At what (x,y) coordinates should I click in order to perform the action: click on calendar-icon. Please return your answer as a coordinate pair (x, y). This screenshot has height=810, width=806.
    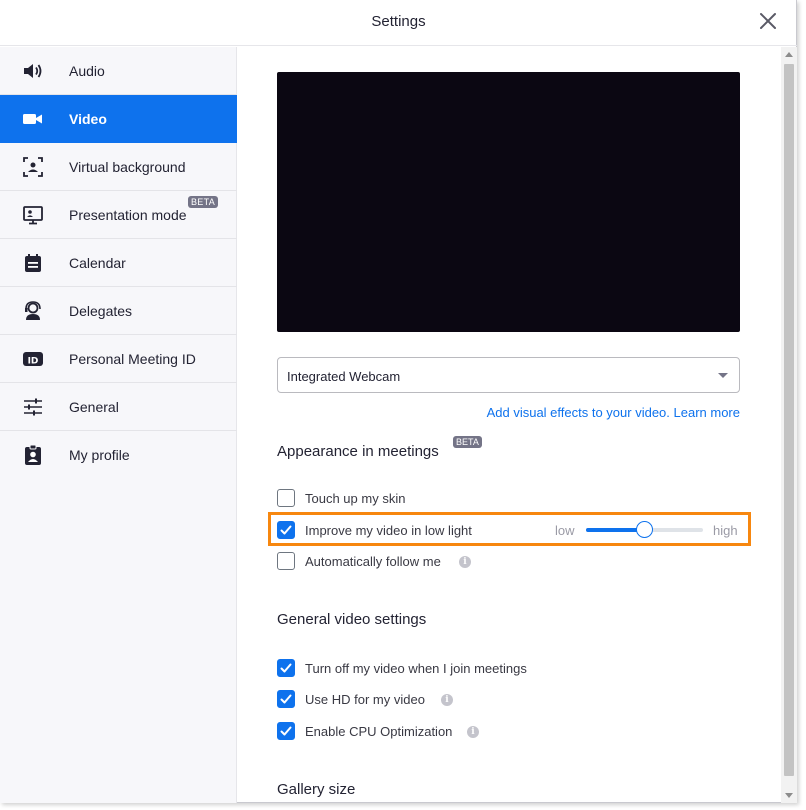
    Looking at the image, I should click on (33, 263).